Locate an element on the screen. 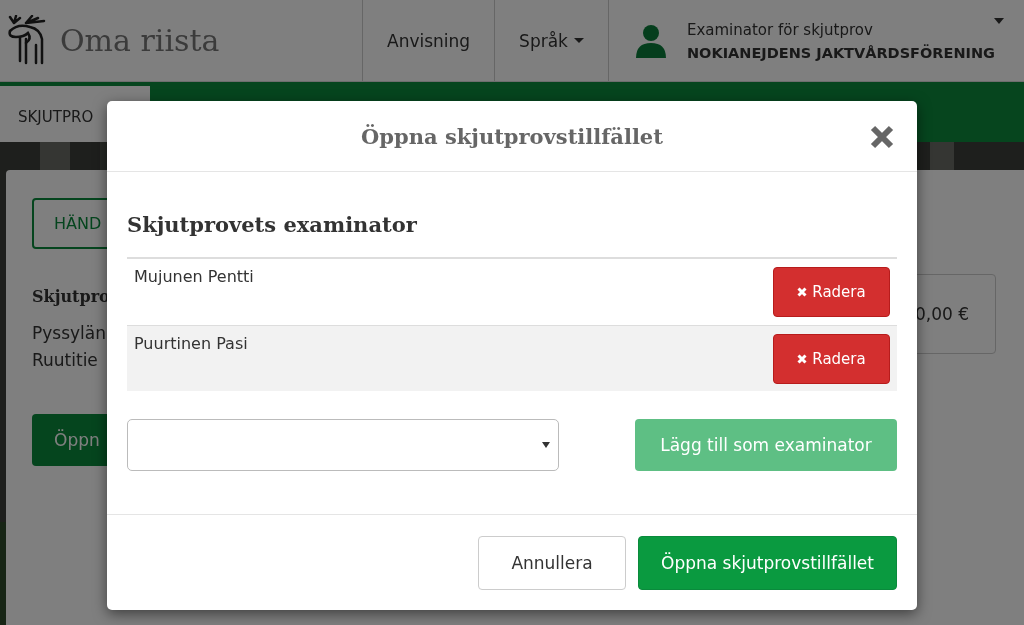 This screenshot has height=625, width=1024. logo-text: Oma riista is located at coordinates (140, 40).